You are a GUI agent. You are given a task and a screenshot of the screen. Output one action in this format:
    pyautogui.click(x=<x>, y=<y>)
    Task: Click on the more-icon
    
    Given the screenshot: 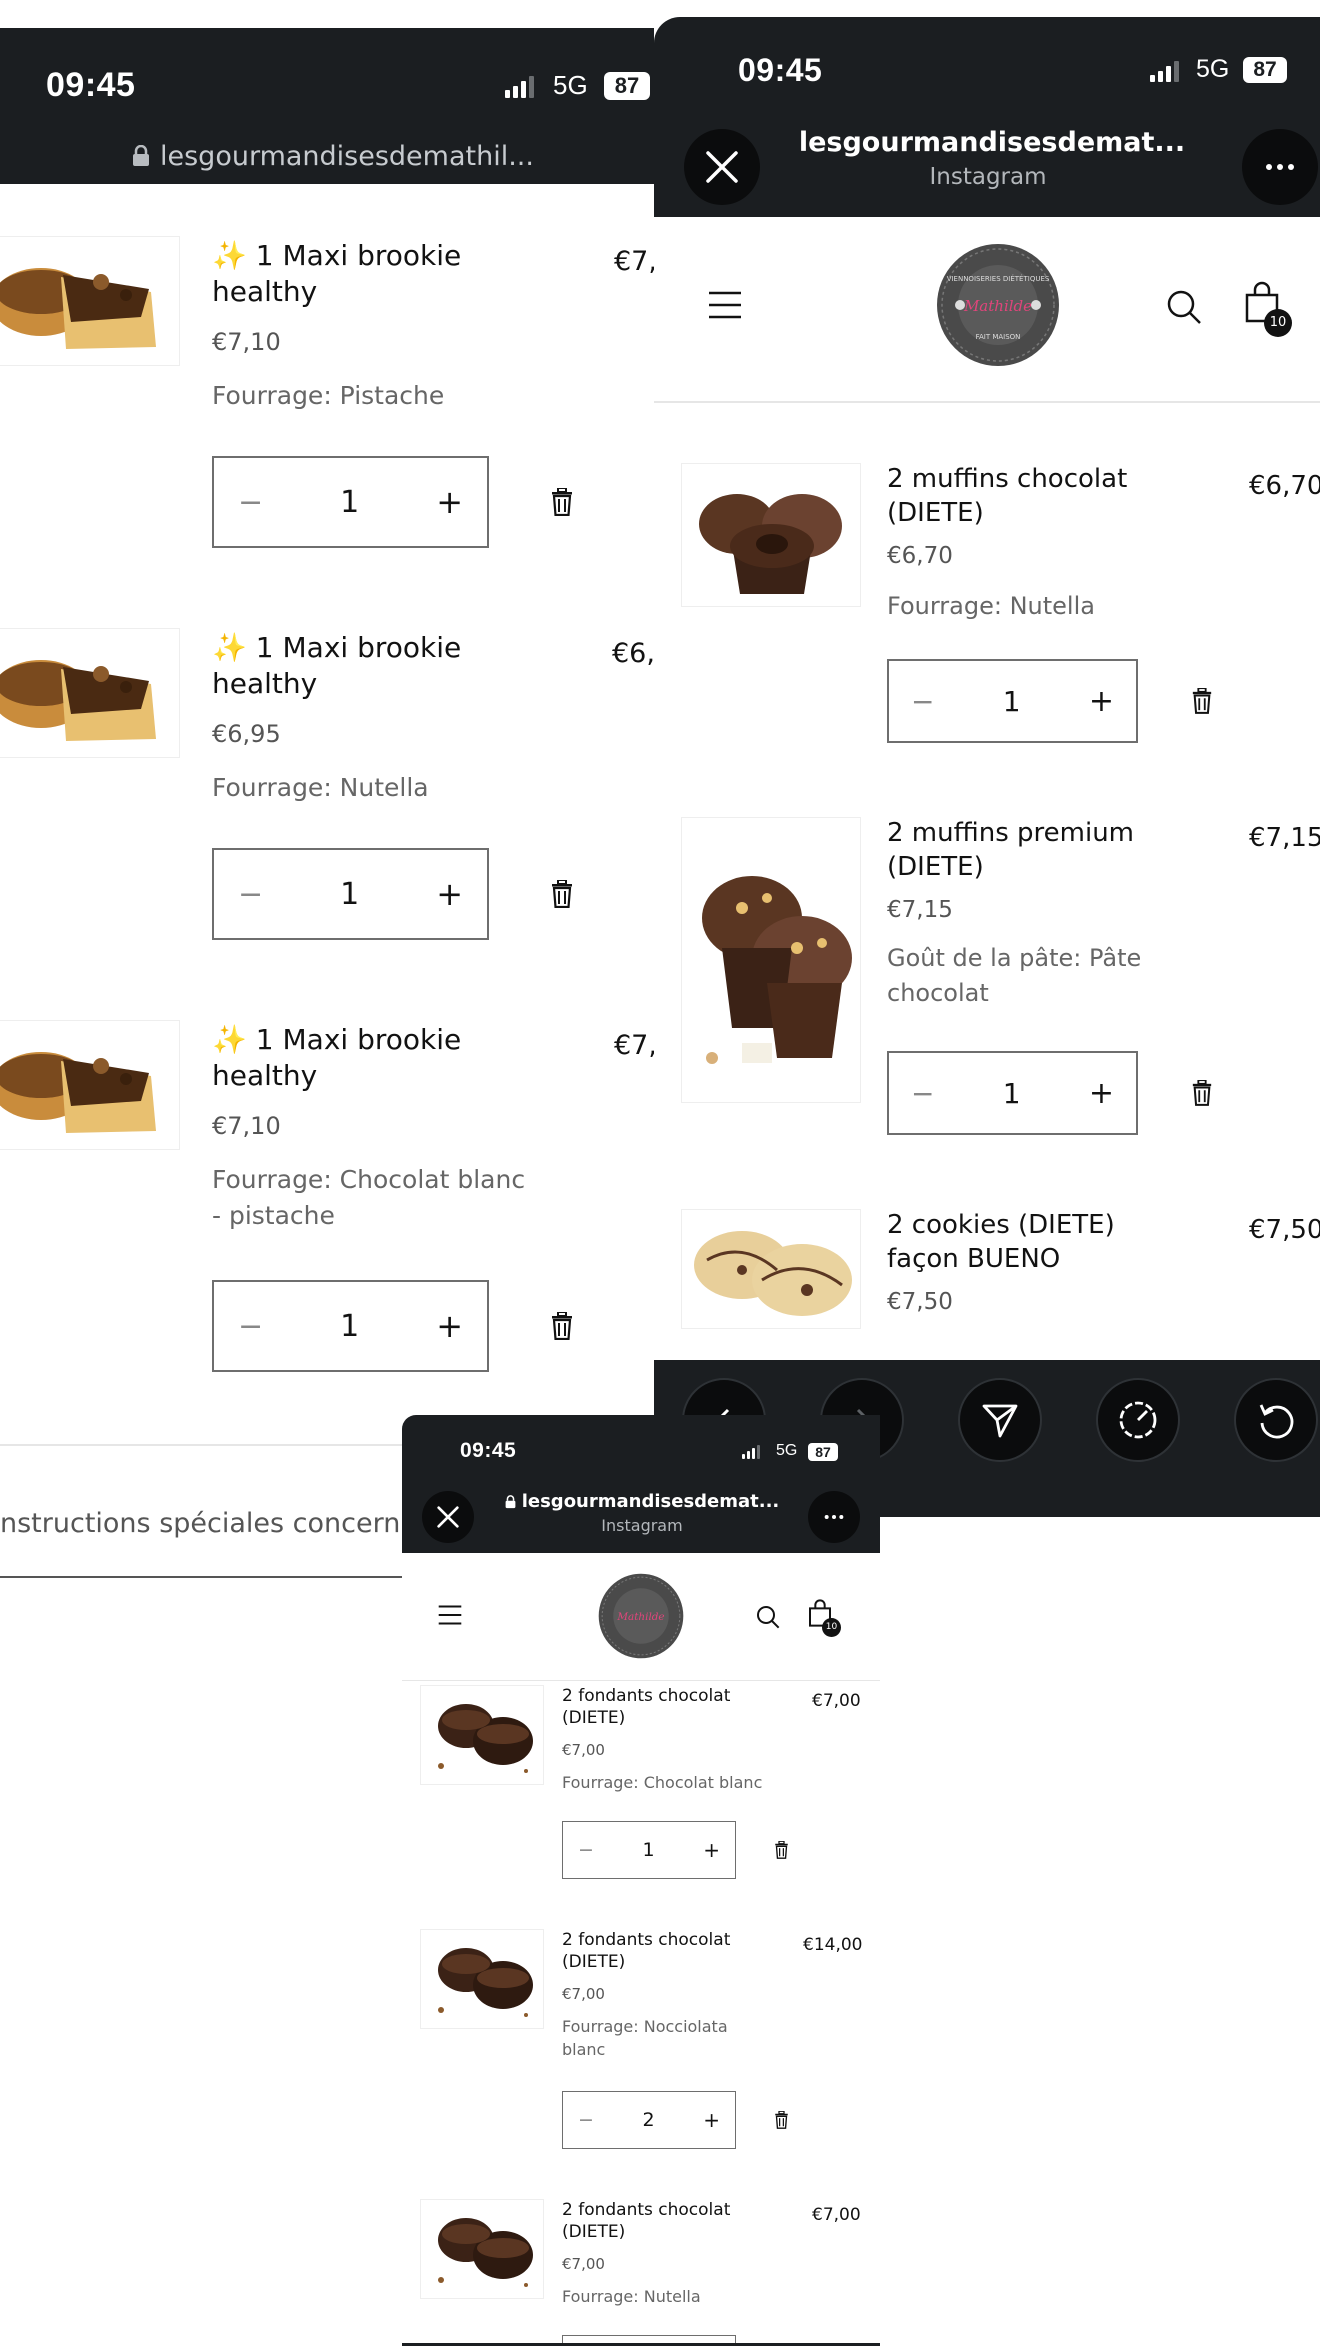 What is the action you would take?
    pyautogui.click(x=834, y=1517)
    